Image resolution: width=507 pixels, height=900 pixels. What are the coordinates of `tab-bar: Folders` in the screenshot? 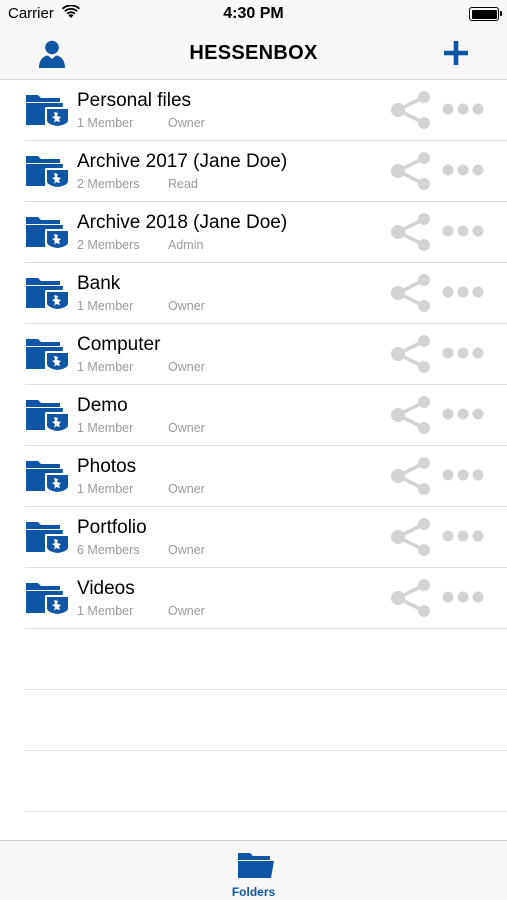 It's located at (253, 870).